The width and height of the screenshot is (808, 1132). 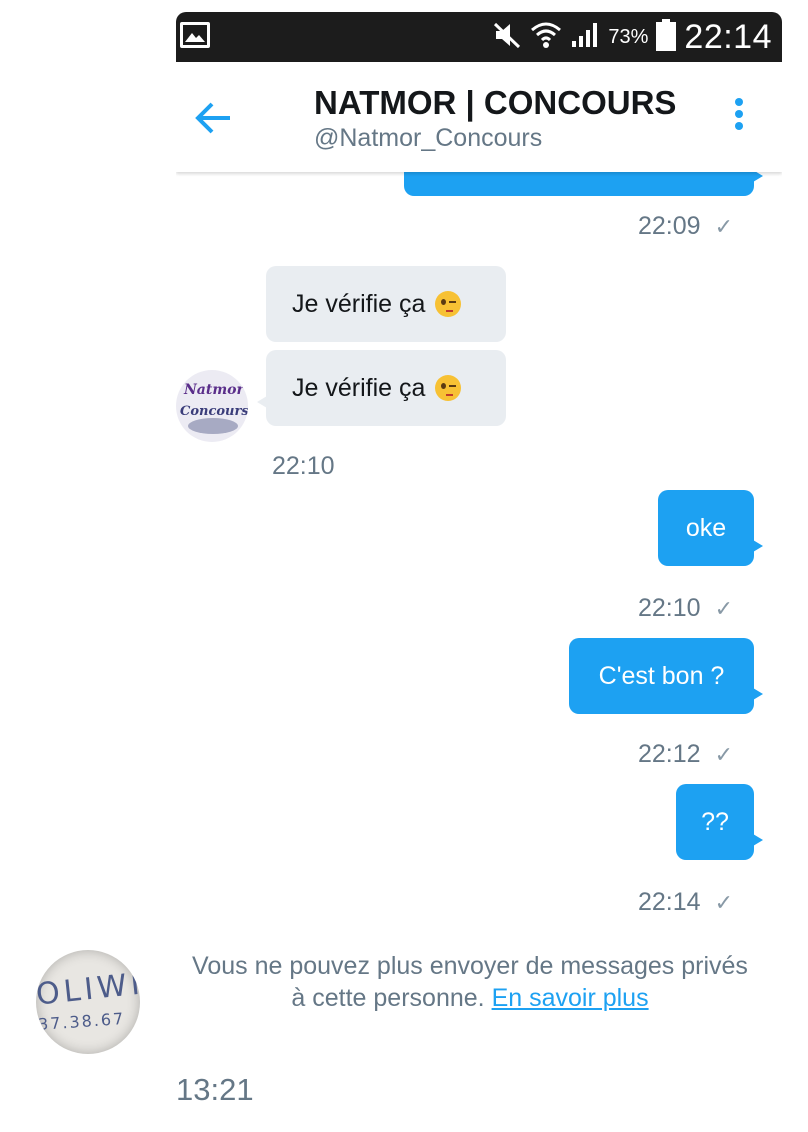 I want to click on battery-icon, so click(x=666, y=37).